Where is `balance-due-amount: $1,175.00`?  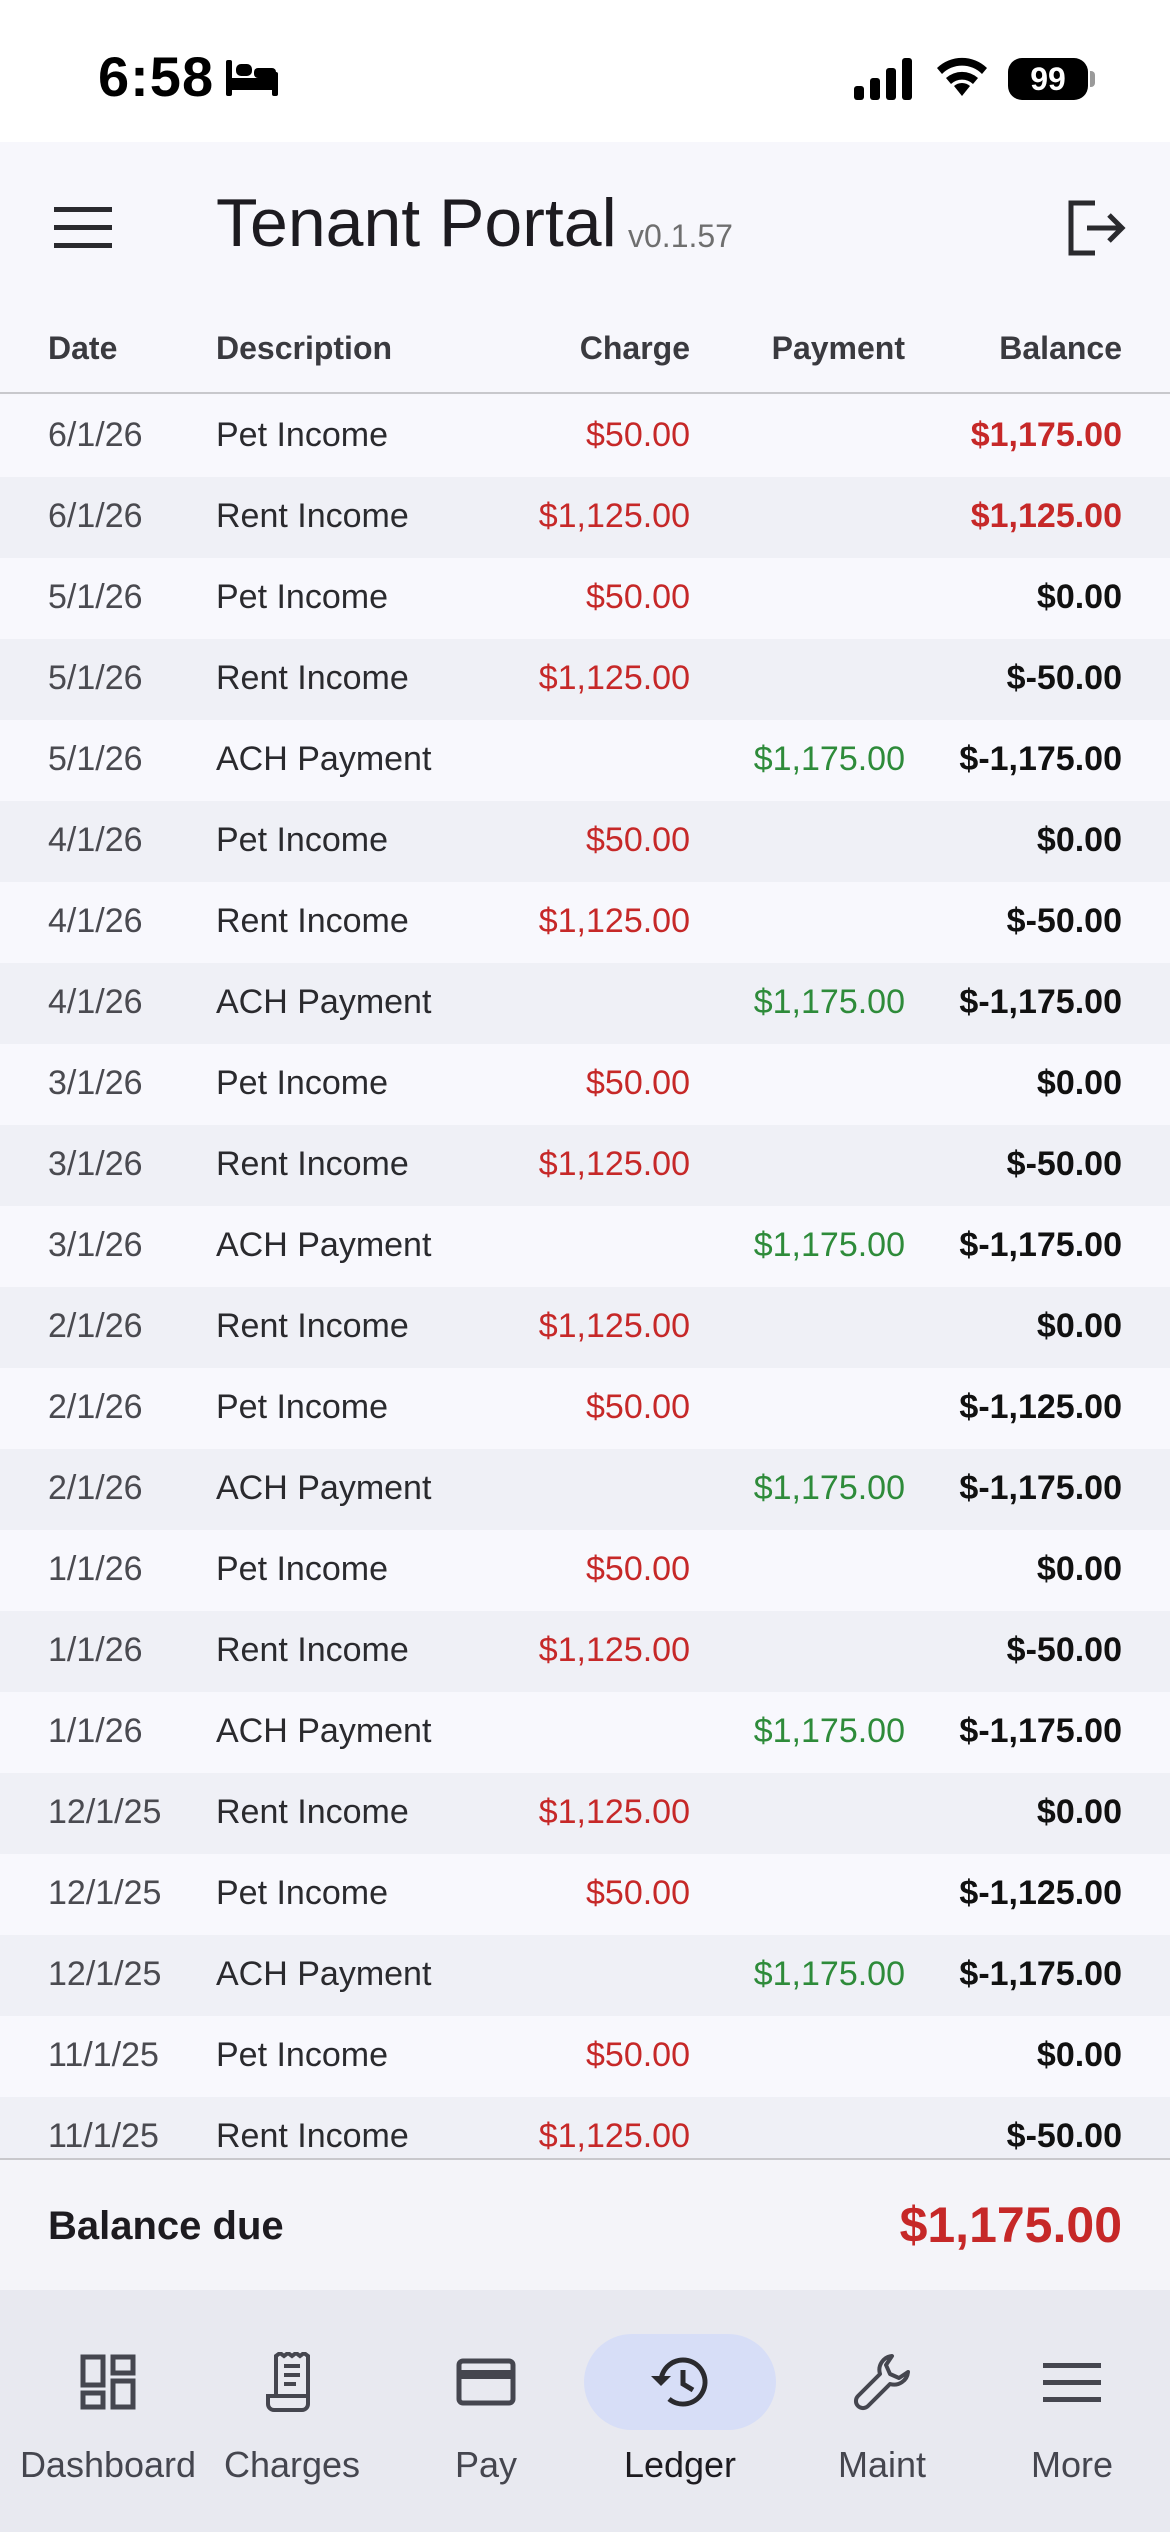 balance-due-amount: $1,175.00 is located at coordinates (1010, 2225).